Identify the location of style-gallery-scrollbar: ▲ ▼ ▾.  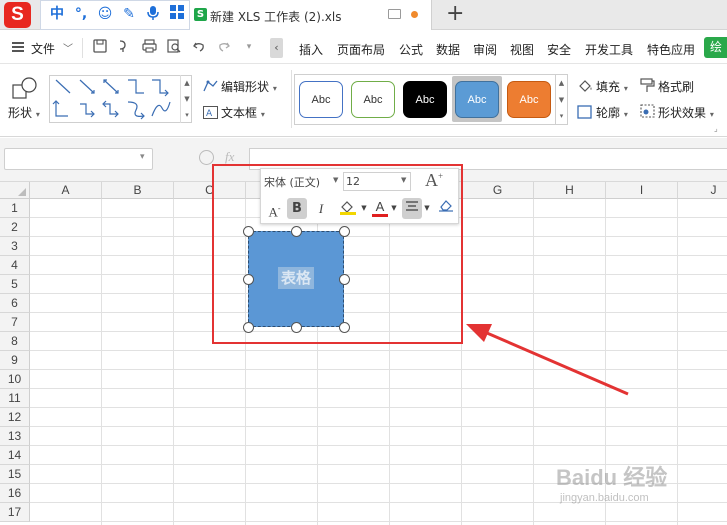
(562, 99).